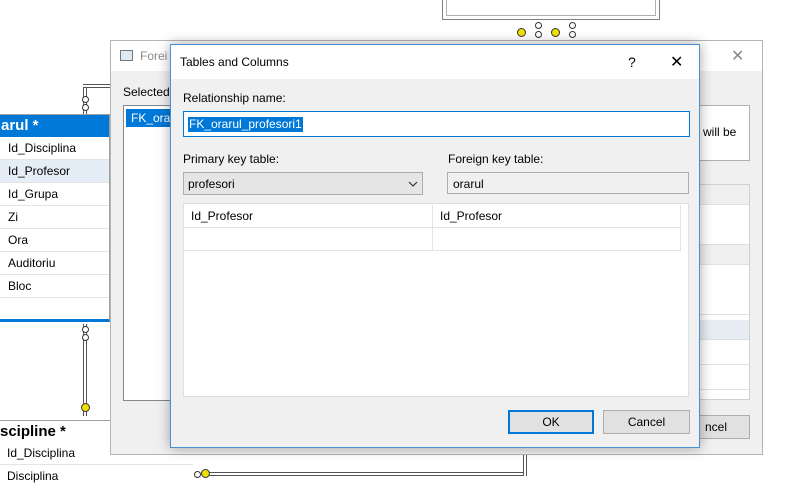 The height and width of the screenshot is (483, 786). What do you see at coordinates (54, 148) in the screenshot?
I see `table-orarul-row: Id_Disciplina` at bounding box center [54, 148].